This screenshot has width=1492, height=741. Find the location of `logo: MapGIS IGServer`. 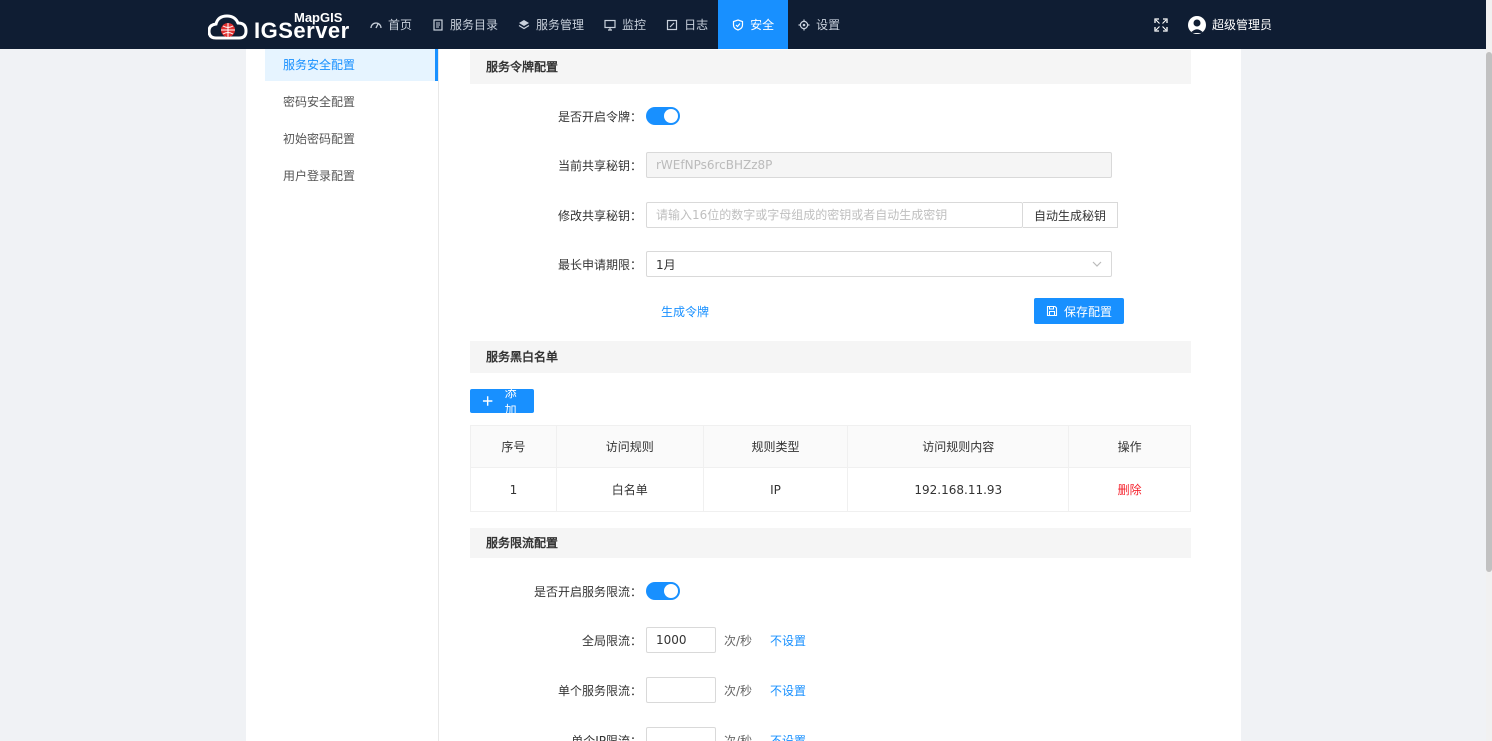

logo: MapGIS IGServer is located at coordinates (279, 25).